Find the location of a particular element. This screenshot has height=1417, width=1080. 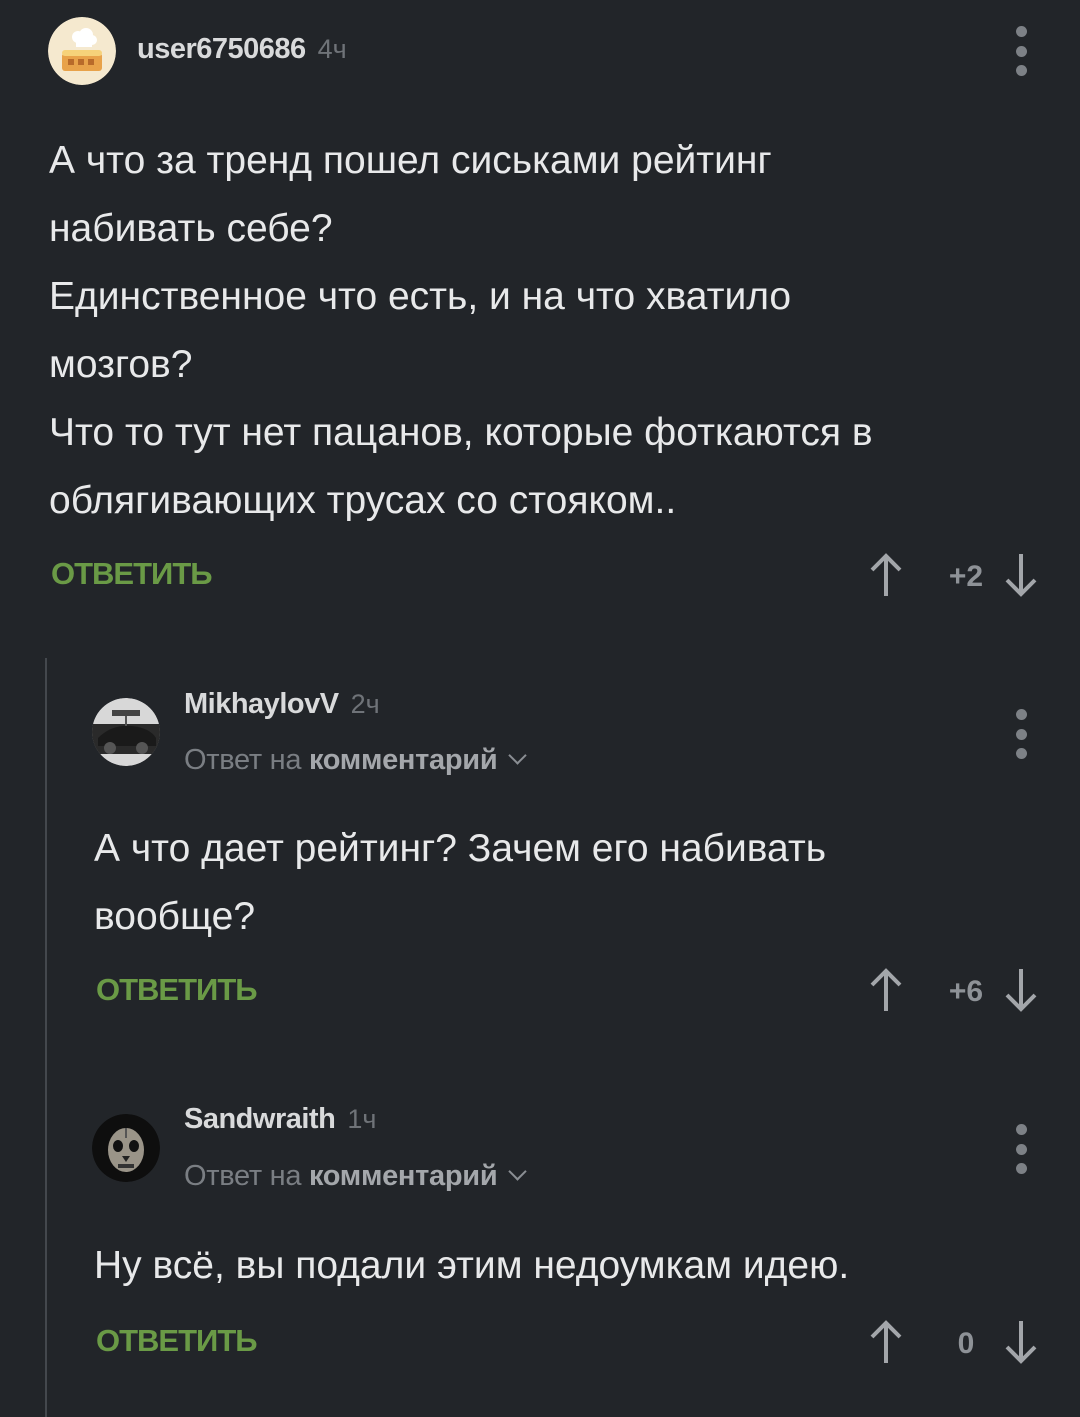

comment-time: 2ч is located at coordinates (365, 704).